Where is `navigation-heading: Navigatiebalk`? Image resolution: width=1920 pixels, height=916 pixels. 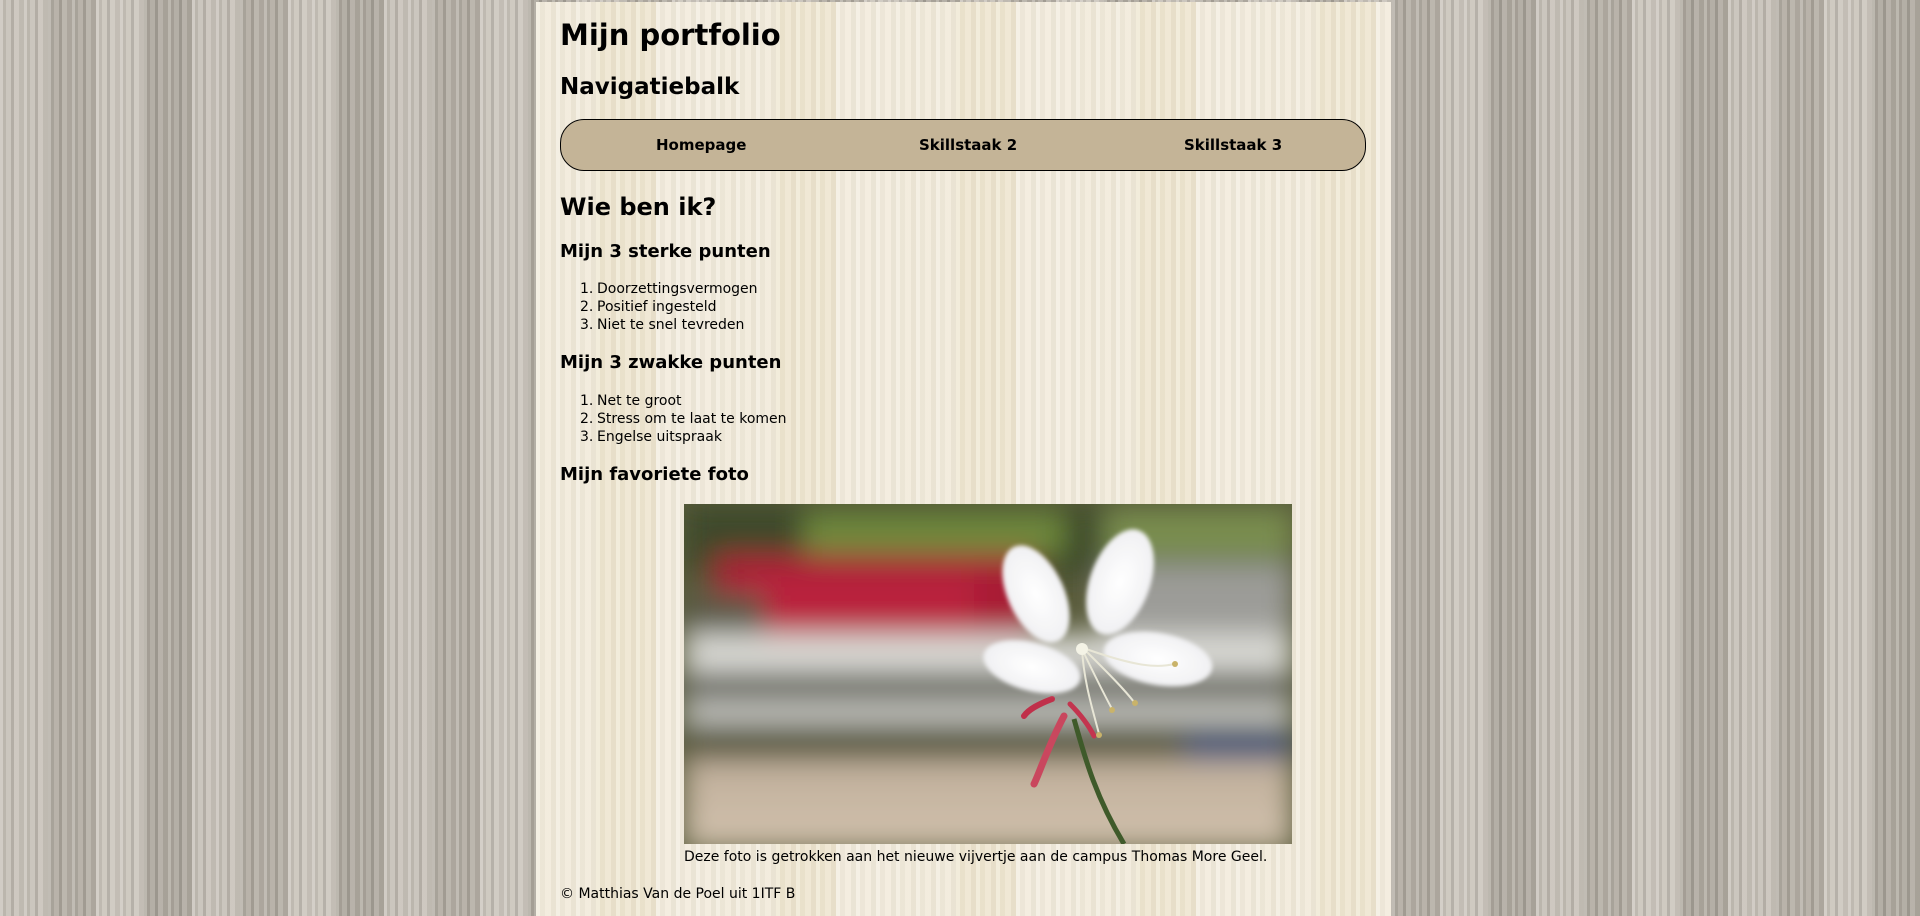 navigation-heading: Navigatiebalk is located at coordinates (650, 87).